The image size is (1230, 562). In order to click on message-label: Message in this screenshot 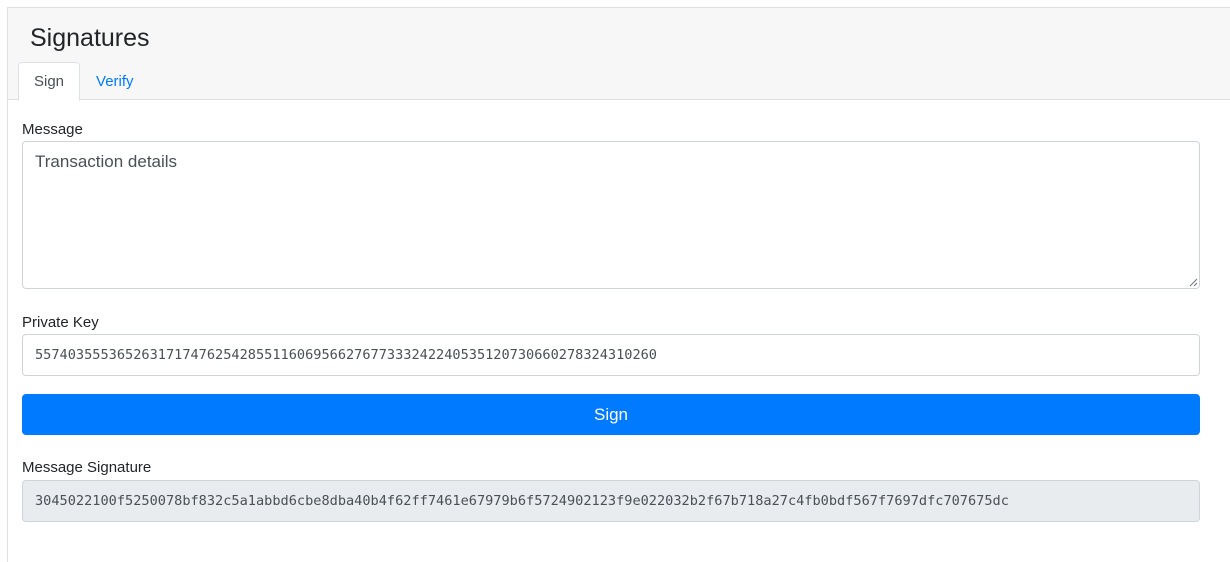, I will do `click(52, 129)`.